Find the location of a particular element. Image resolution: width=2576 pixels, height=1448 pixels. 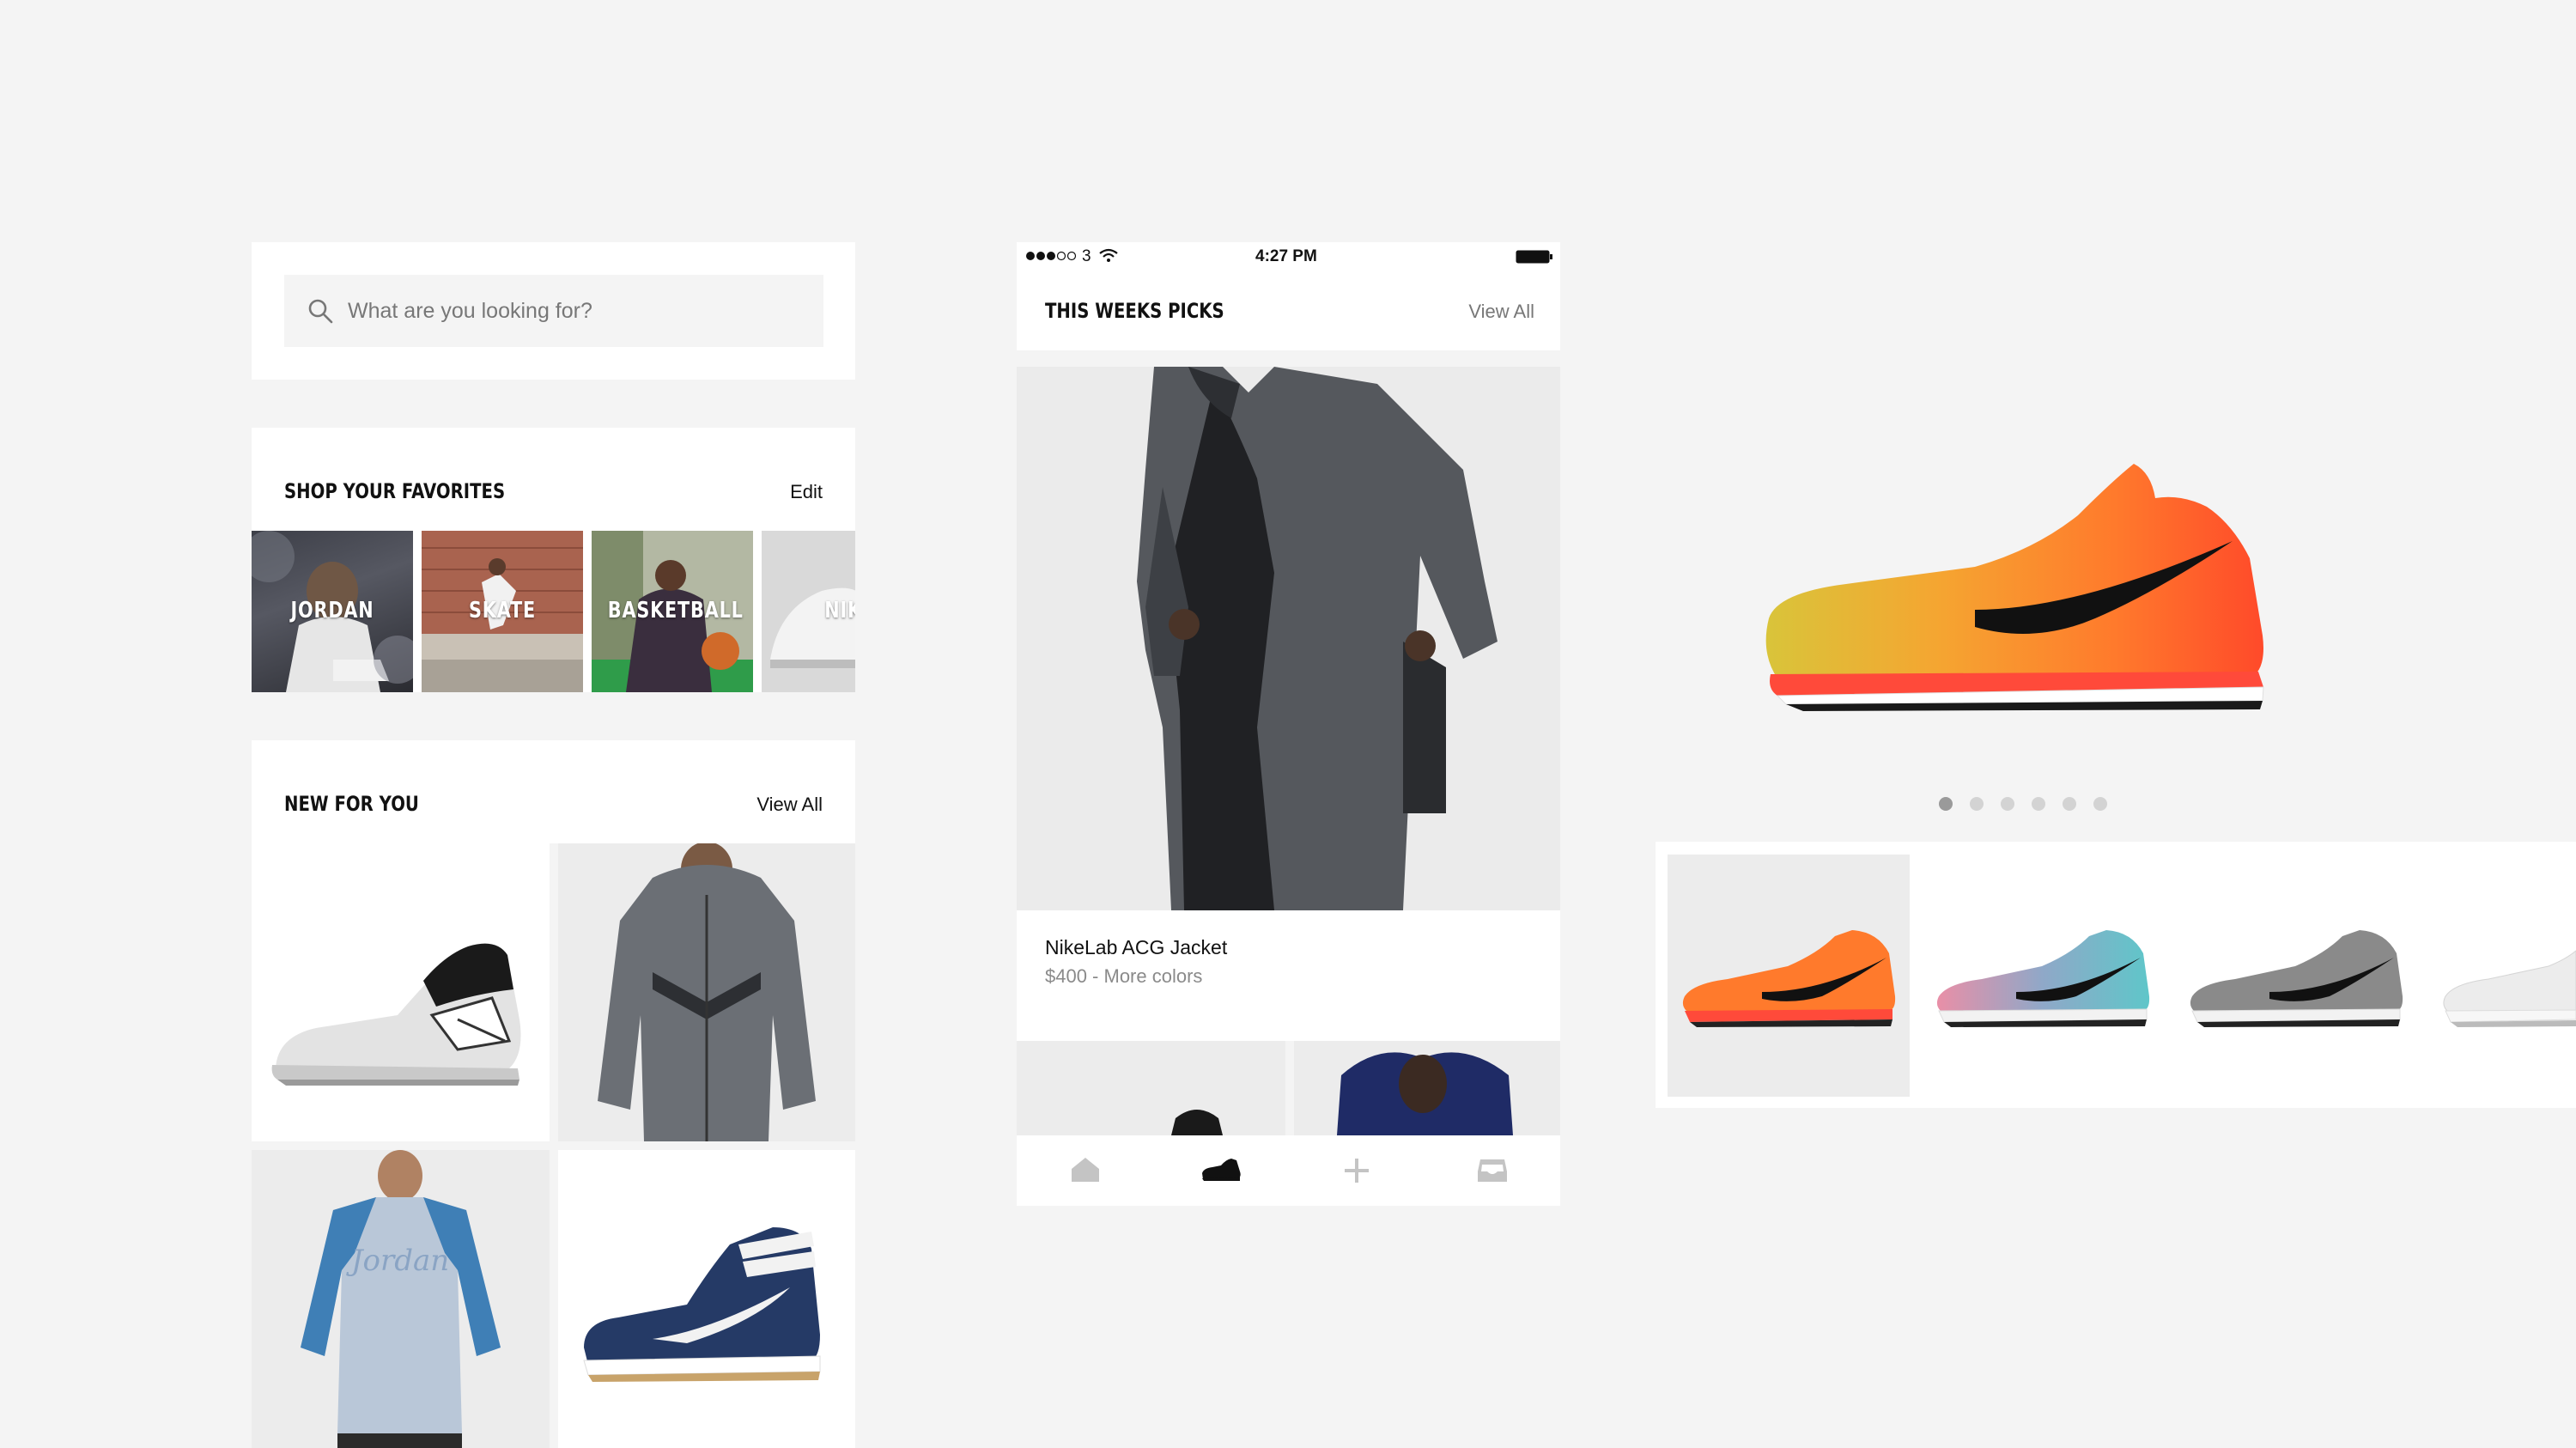

svg-text: Jordan is located at coordinates (398, 1261).